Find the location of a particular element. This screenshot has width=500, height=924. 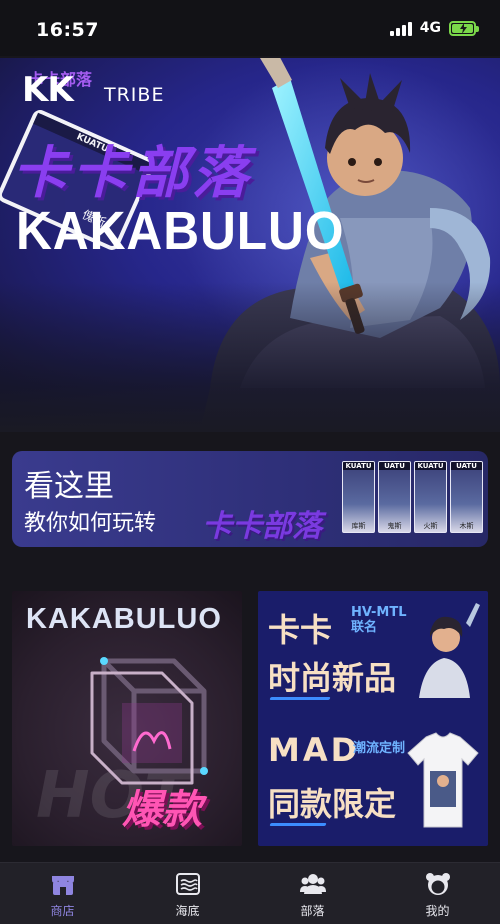

tribe-icon is located at coordinates (312, 884).